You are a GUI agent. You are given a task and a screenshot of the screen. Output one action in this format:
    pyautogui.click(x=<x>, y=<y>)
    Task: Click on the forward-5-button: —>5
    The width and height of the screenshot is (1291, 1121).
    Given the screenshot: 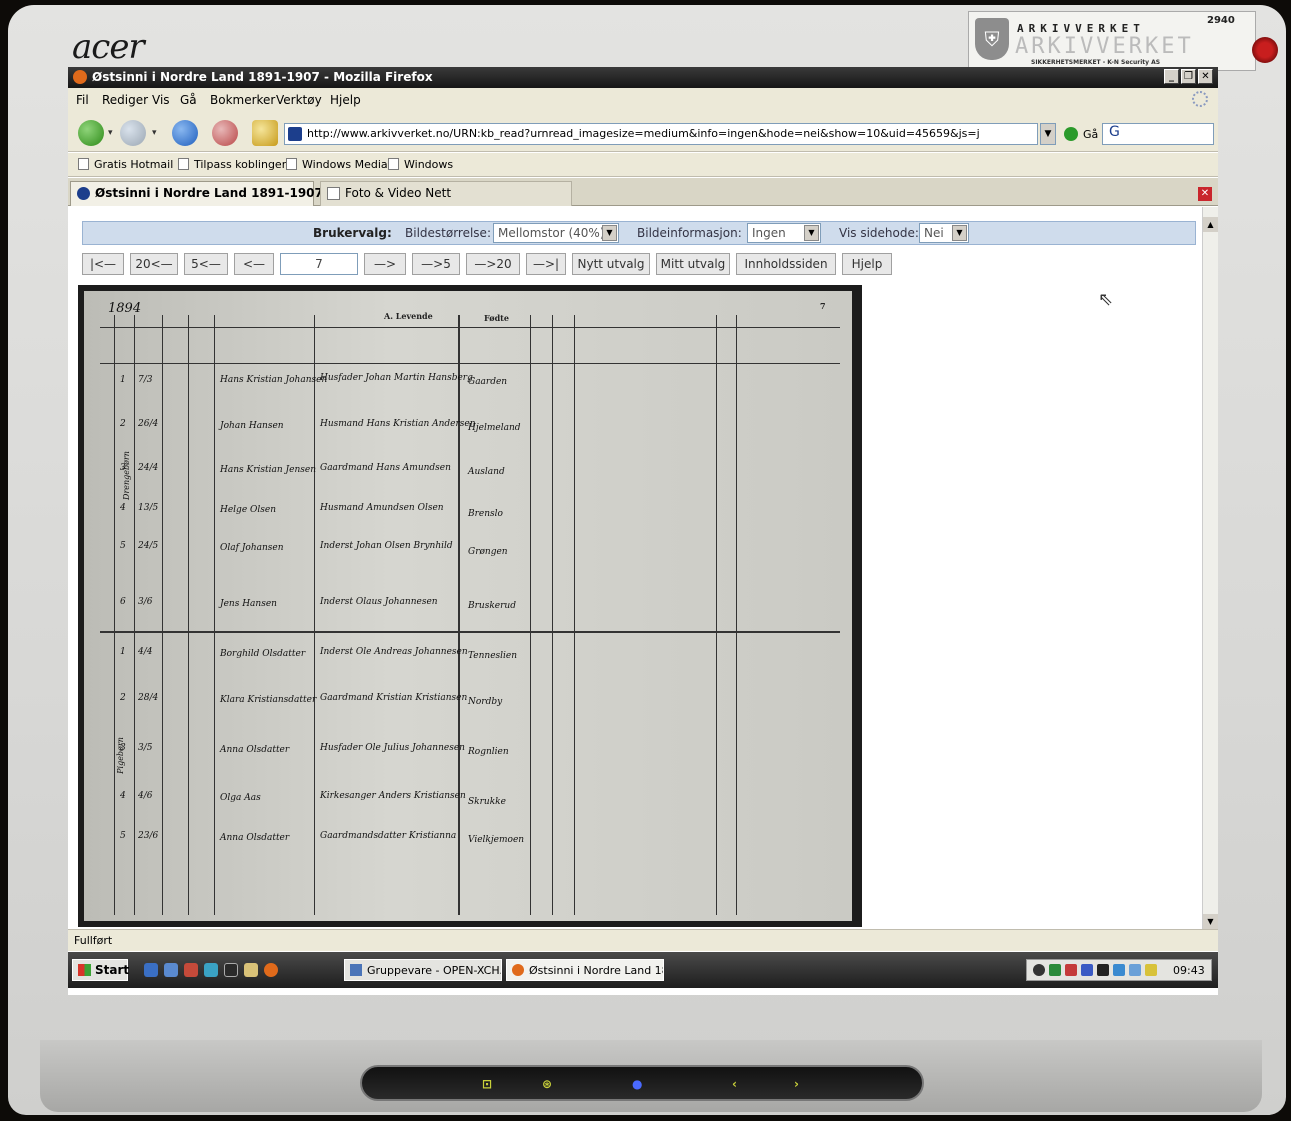 What is the action you would take?
    pyautogui.click(x=436, y=264)
    